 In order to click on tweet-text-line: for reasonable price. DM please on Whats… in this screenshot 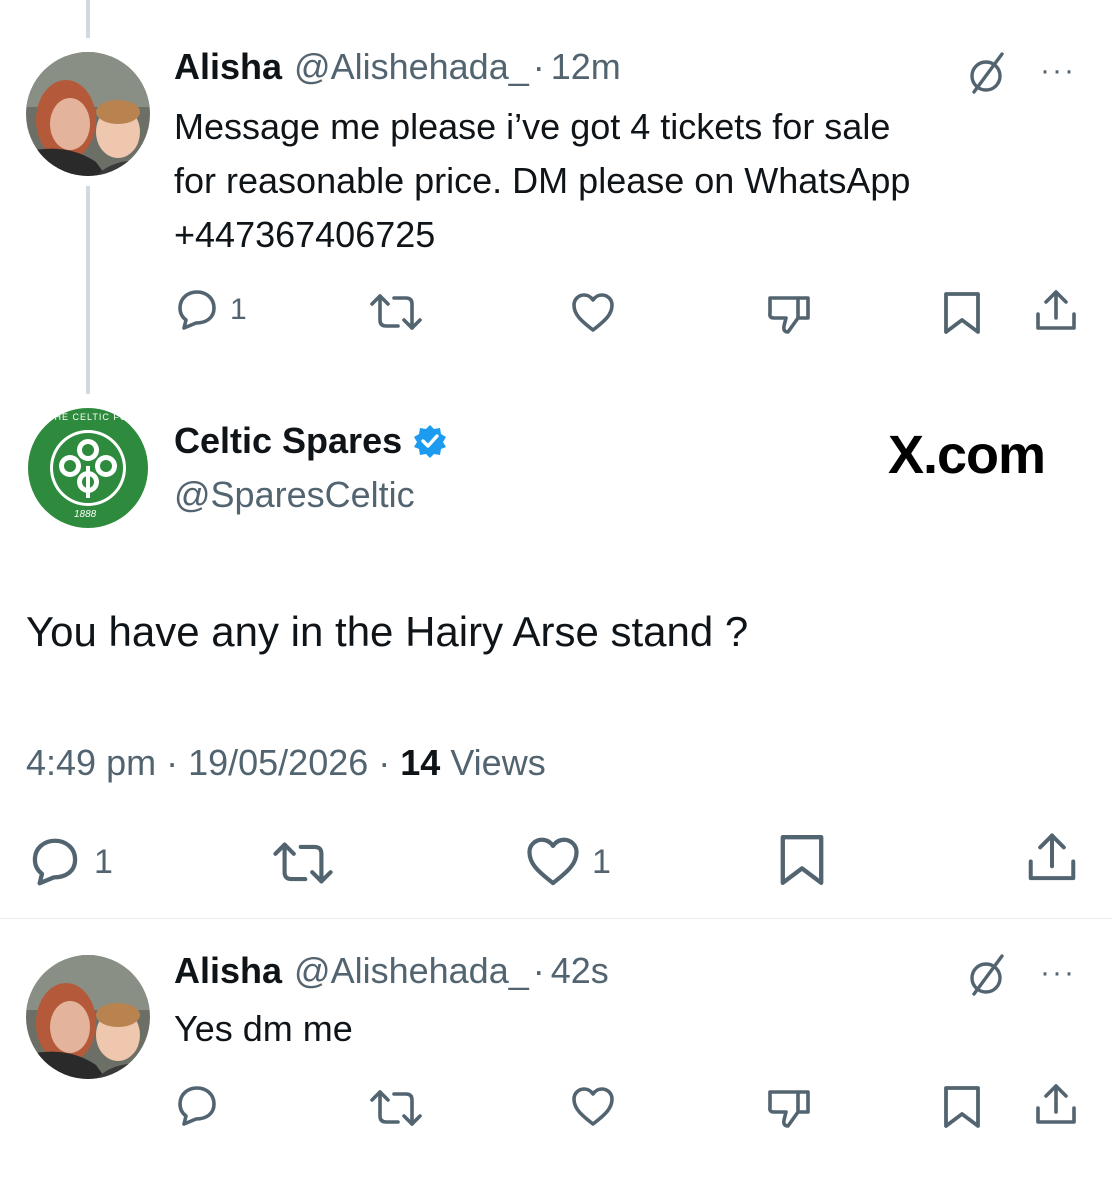, I will do `click(542, 180)`.